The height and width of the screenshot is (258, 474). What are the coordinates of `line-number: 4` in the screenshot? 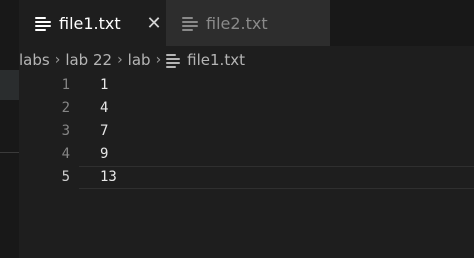 It's located at (65, 154).